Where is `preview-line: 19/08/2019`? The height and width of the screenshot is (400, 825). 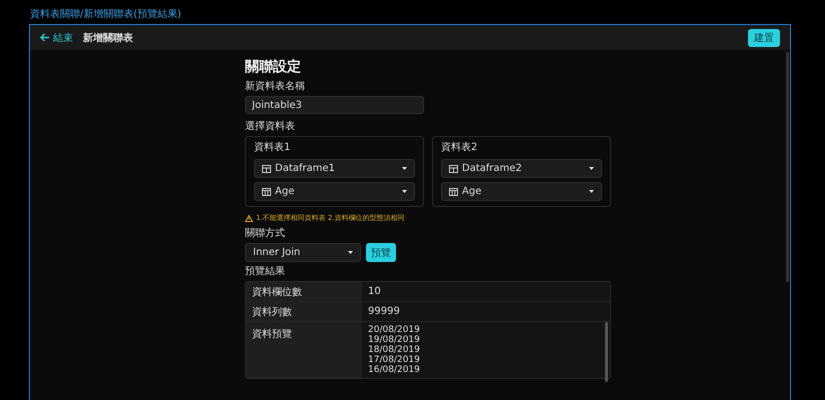
preview-line: 19/08/2019 is located at coordinates (394, 340).